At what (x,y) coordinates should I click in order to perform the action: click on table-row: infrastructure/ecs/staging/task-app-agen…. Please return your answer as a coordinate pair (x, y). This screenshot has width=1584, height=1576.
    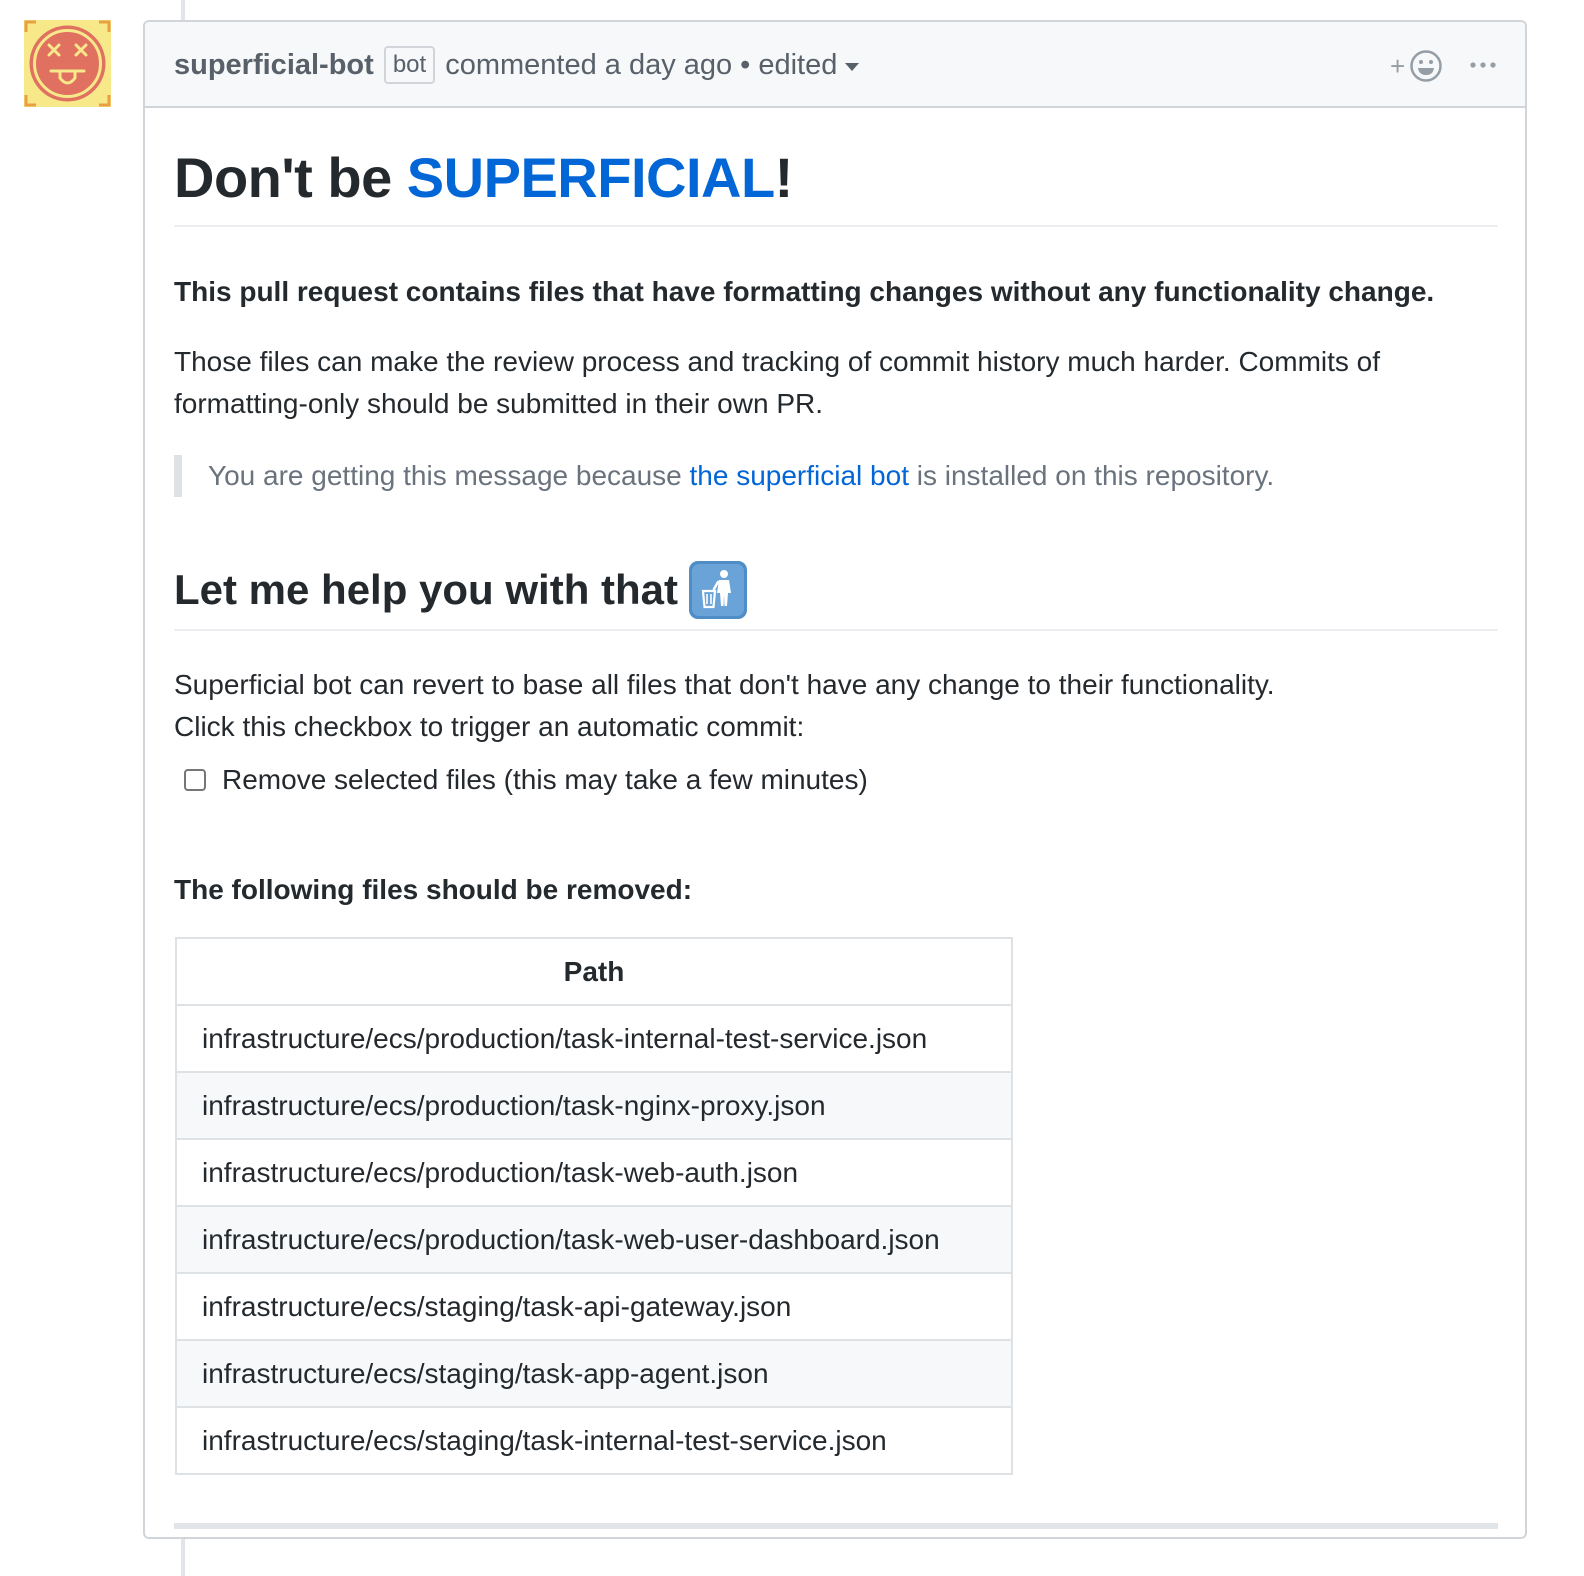
    Looking at the image, I should click on (594, 1373).